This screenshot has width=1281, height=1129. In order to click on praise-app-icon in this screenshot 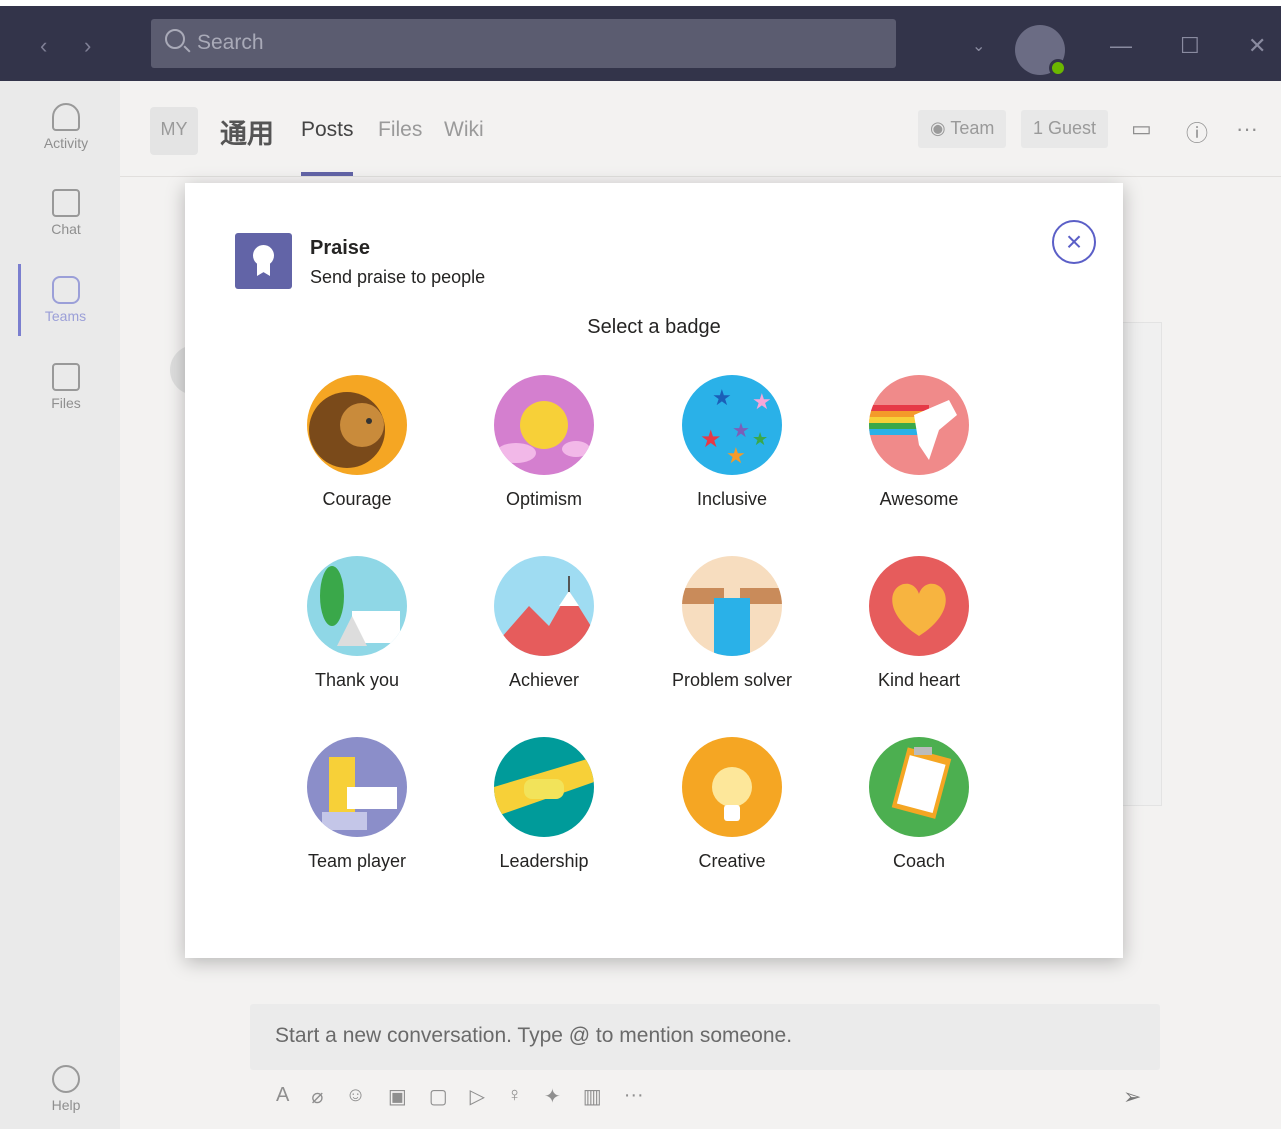, I will do `click(263, 261)`.